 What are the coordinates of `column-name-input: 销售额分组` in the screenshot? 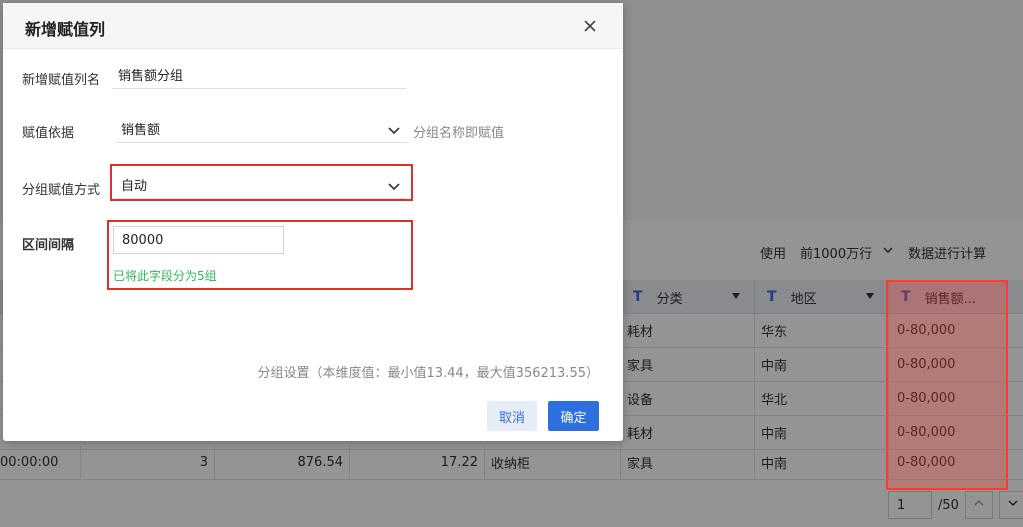 It's located at (259, 75).